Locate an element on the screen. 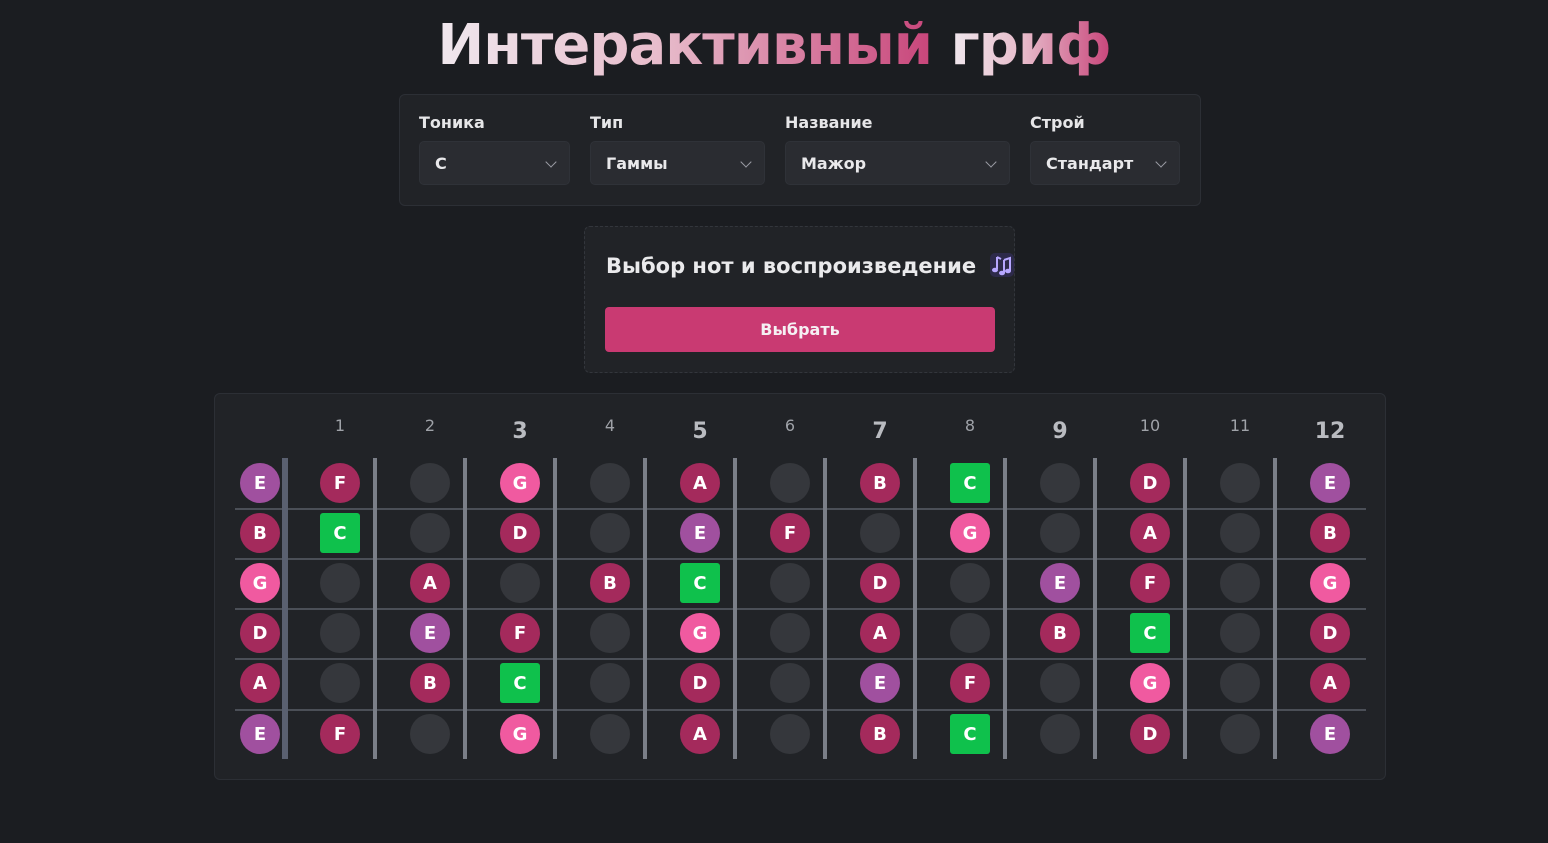  type-select: Гаммы is located at coordinates (677, 163).